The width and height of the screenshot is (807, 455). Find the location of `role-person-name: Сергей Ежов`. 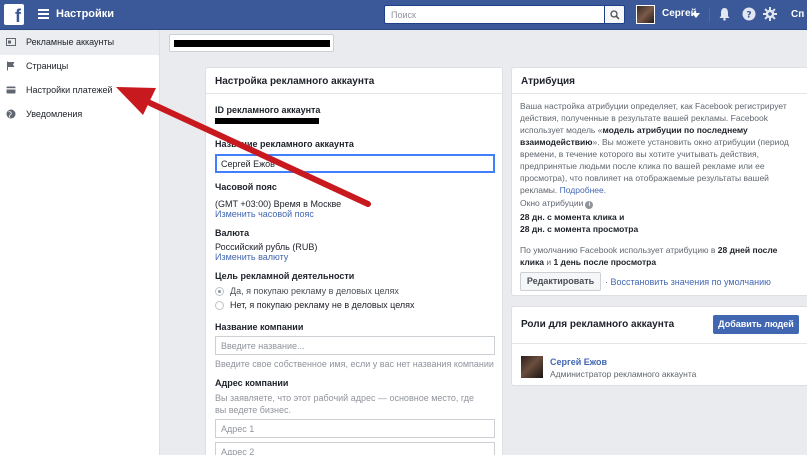

role-person-name: Сергей Ежов is located at coordinates (578, 362).